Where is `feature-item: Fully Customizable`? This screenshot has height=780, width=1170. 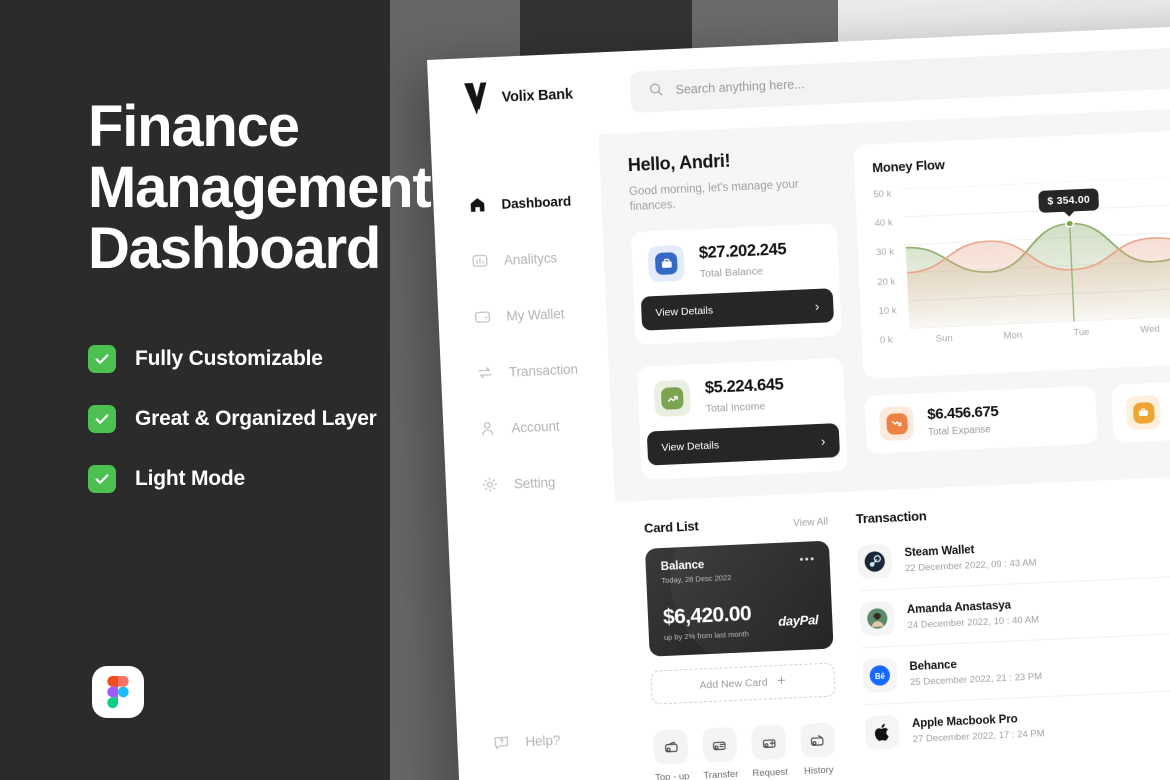
feature-item: Fully Customizable is located at coordinates (239, 359).